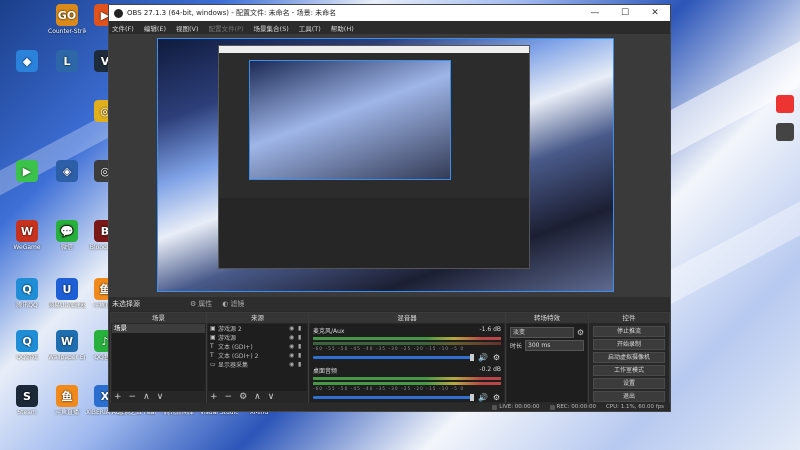 This screenshot has height=450, width=800. What do you see at coordinates (629, 370) in the screenshot?
I see `studio-mode-button: 工作室模式` at bounding box center [629, 370].